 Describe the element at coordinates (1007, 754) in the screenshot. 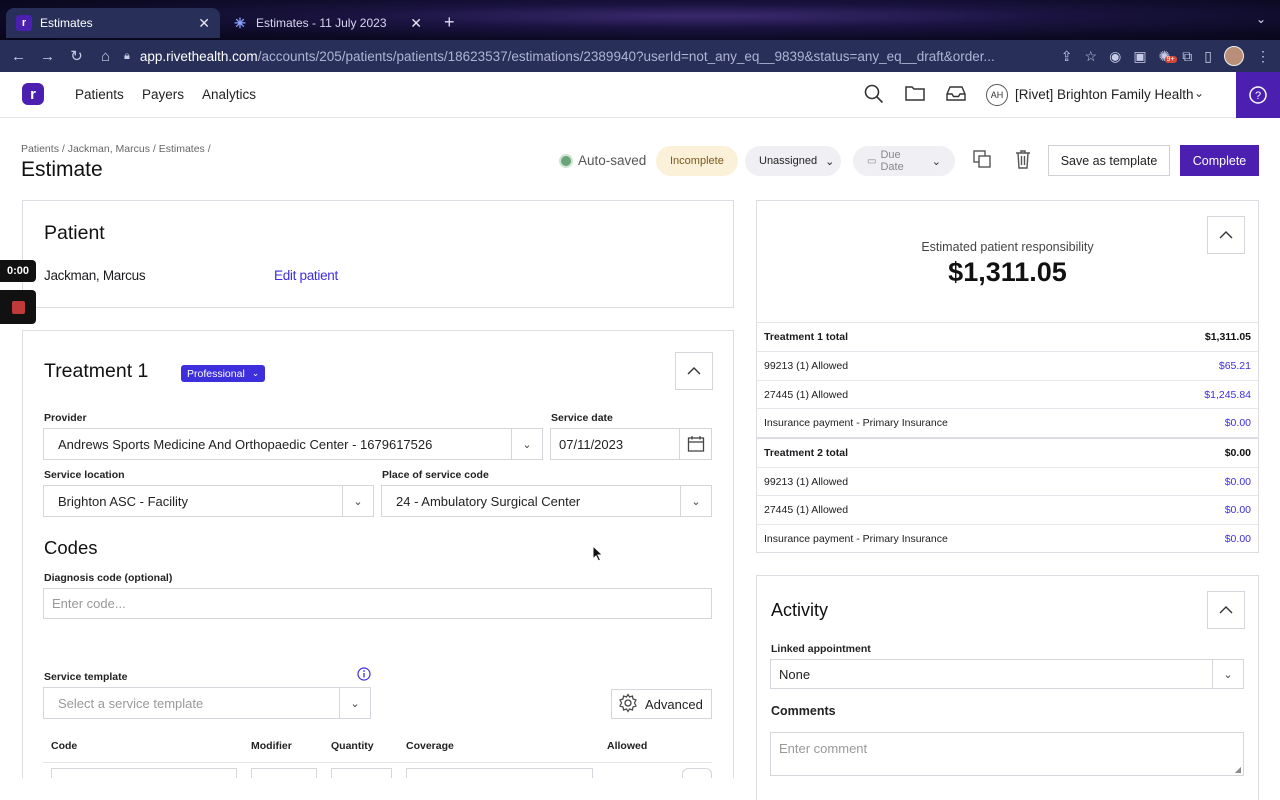

I see `comment-textarea: Enter comment ◢` at that location.